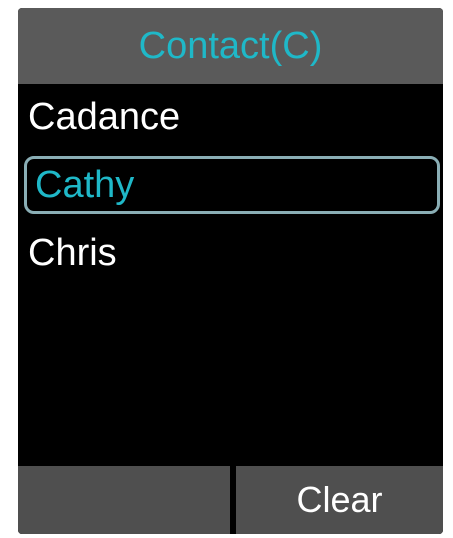 The height and width of the screenshot is (538, 453). I want to click on page-title: Contact(C), so click(230, 46).